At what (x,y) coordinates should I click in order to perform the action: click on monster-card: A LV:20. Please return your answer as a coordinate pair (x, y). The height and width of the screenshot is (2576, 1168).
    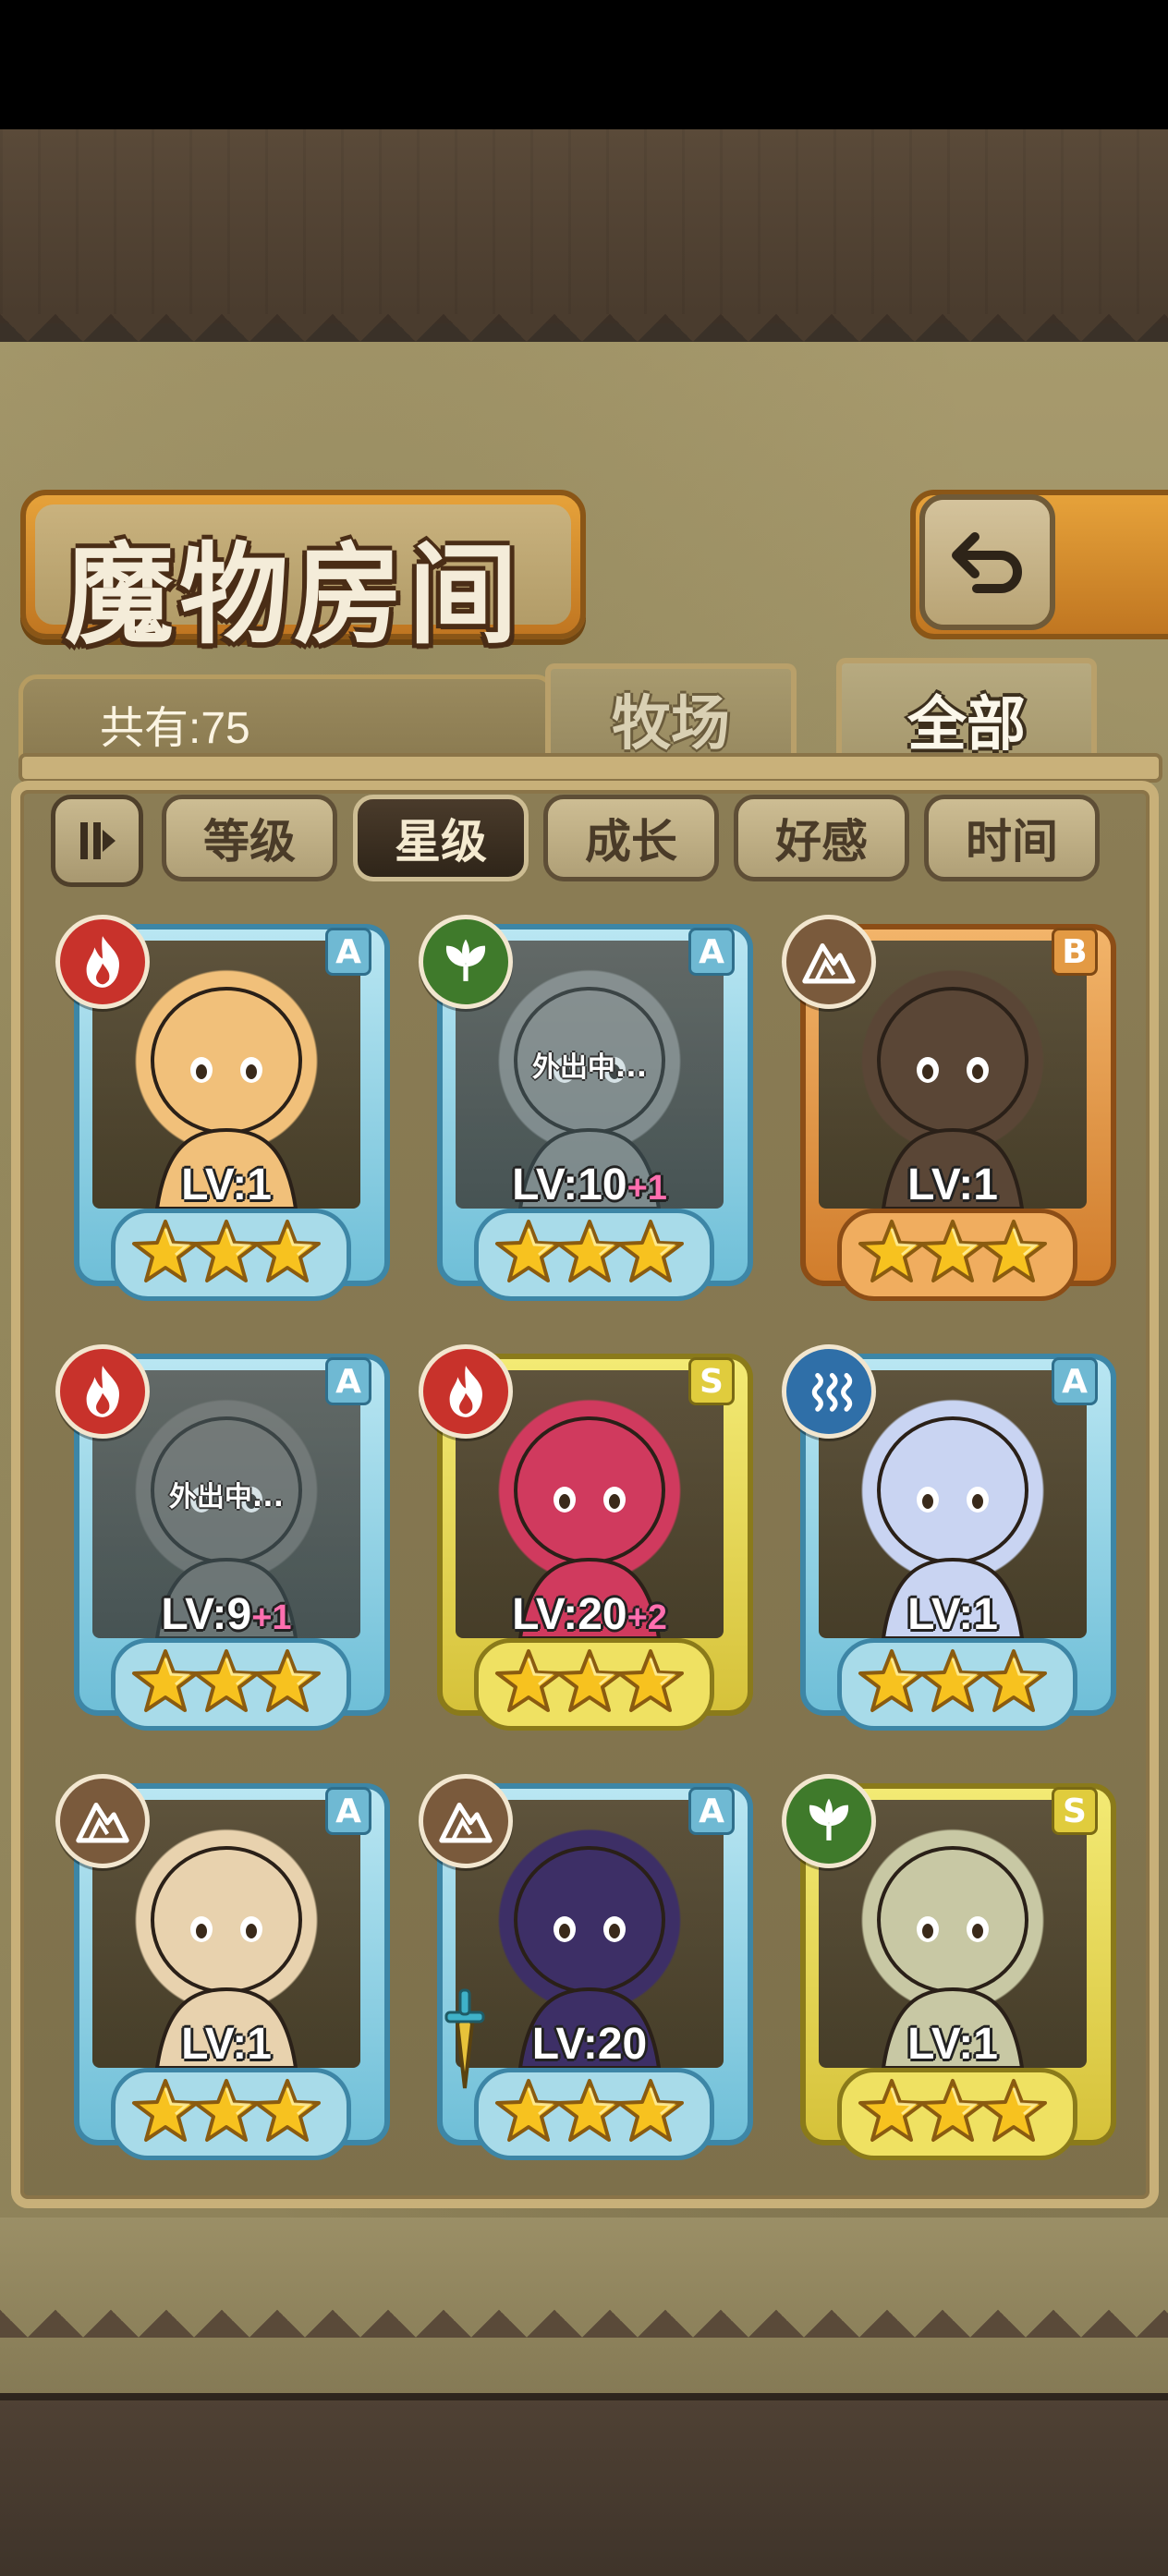
    Looking at the image, I should click on (589, 1972).